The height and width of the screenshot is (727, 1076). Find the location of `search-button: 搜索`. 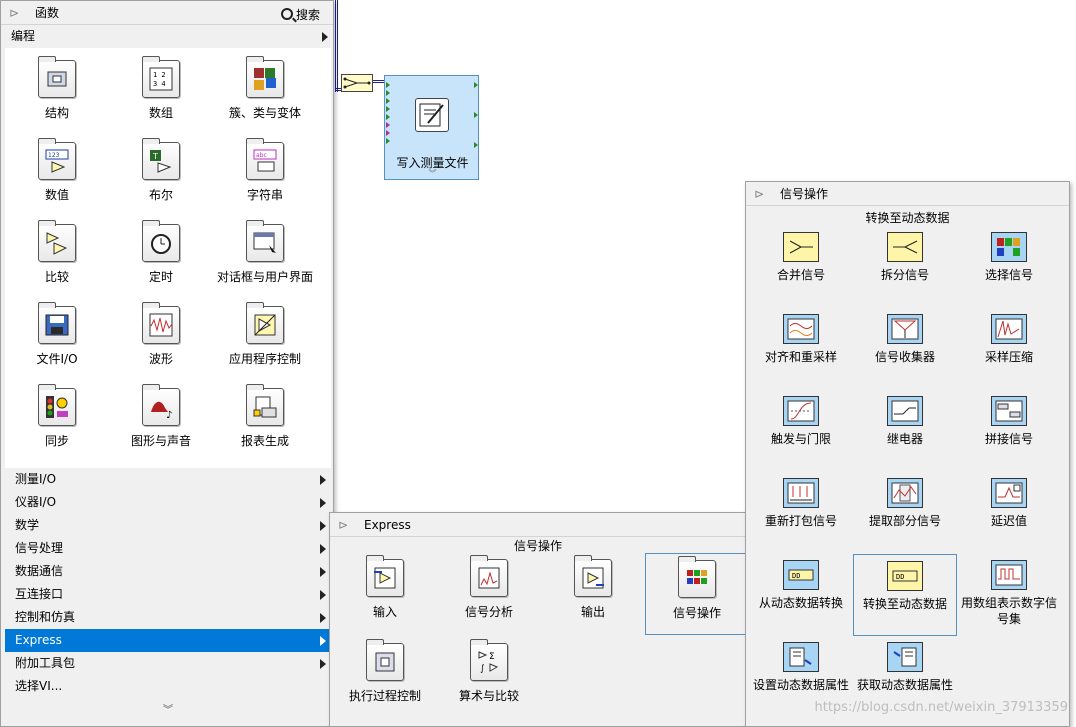

search-button: 搜索 is located at coordinates (305, 14).